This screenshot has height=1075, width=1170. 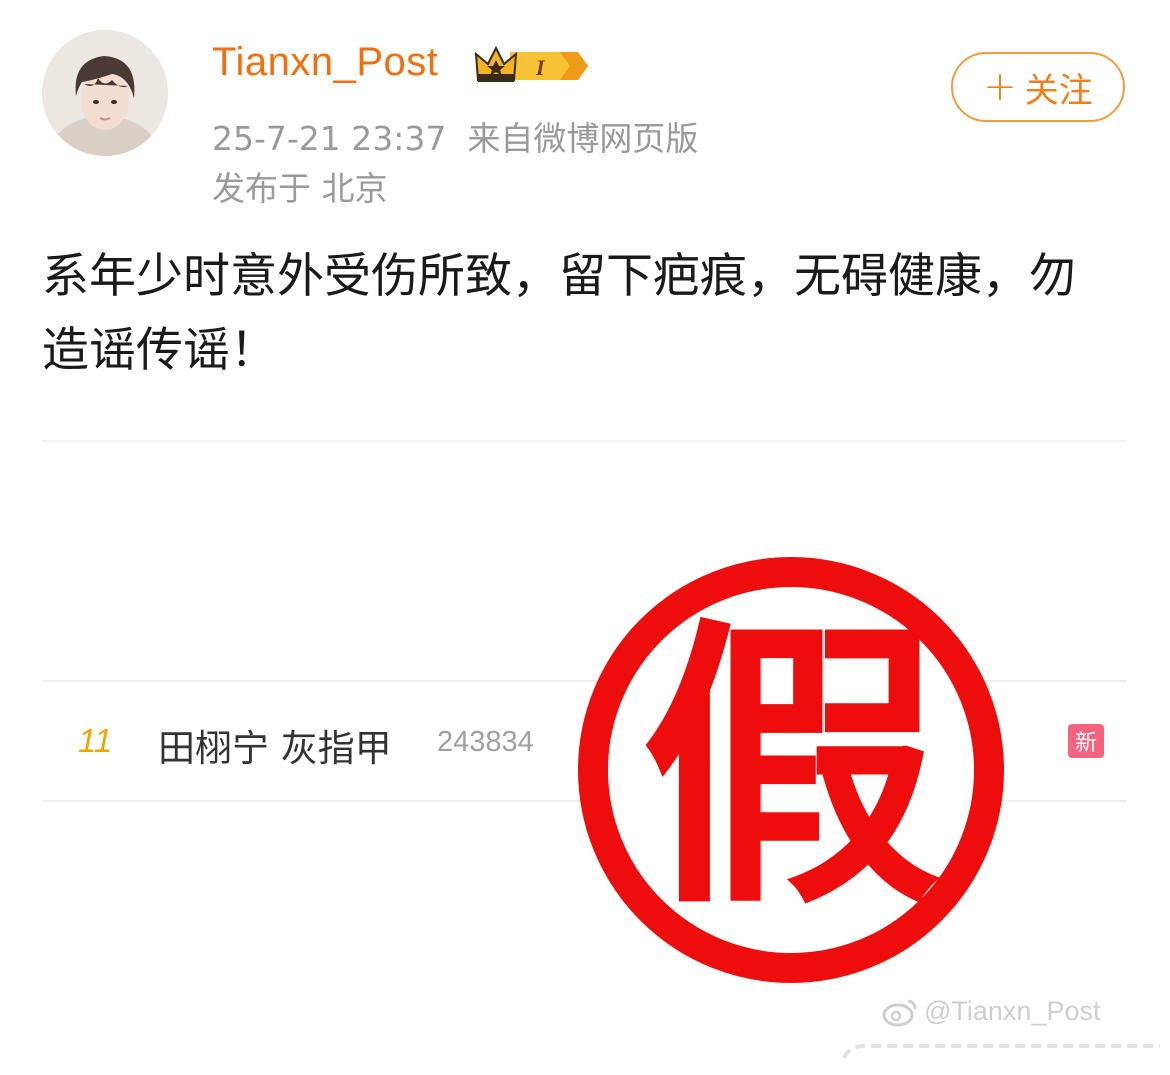 What do you see at coordinates (584, 441) in the screenshot?
I see `divider` at bounding box center [584, 441].